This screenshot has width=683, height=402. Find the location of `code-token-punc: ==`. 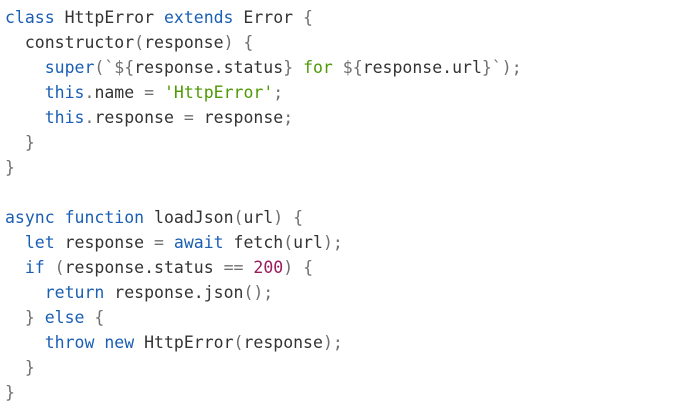

code-token-punc: == is located at coordinates (238, 267).